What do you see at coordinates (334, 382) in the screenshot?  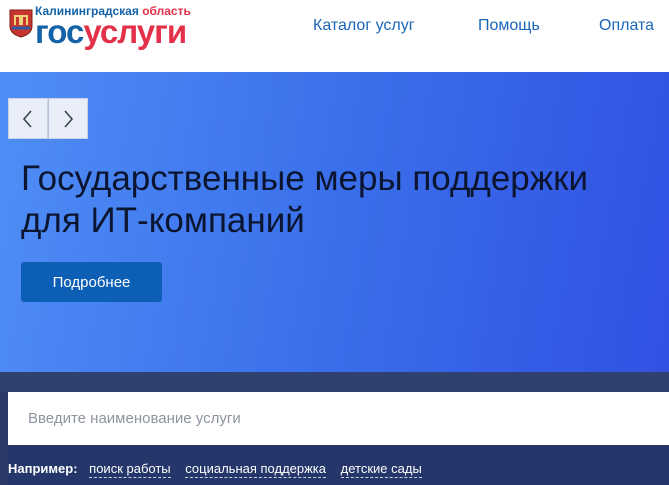 I see `search-band-top` at bounding box center [334, 382].